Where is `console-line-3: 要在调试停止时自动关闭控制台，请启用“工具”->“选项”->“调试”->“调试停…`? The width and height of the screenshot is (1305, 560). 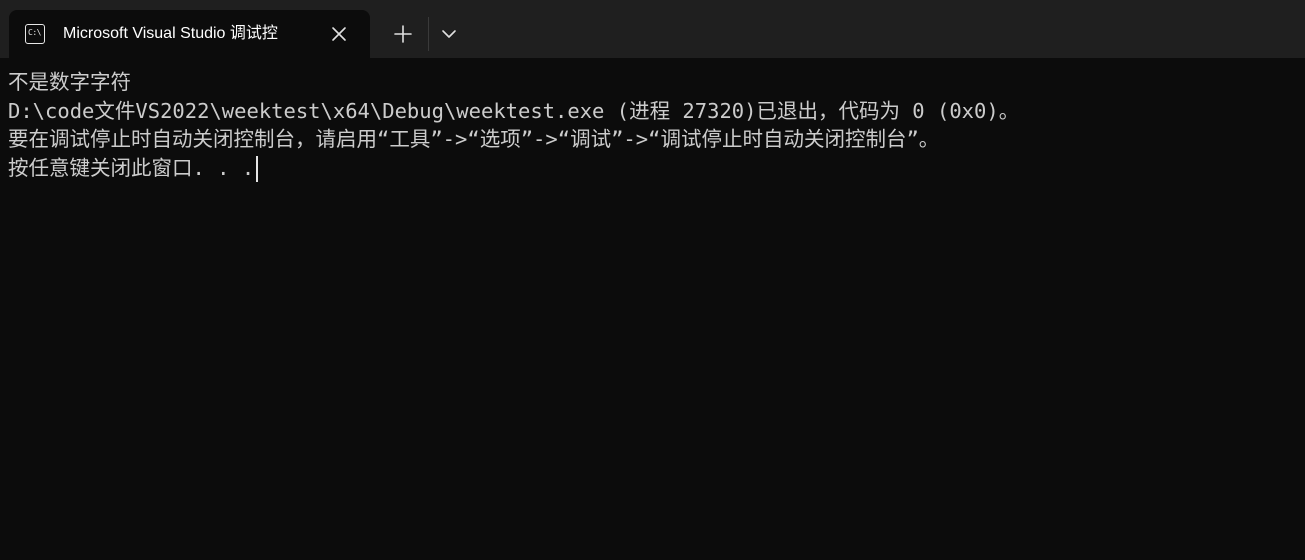 console-line-3: 要在调试停止时自动关闭控制台，请启用“工具”->“选项”->“调试”->“调试停… is located at coordinates (656, 139).